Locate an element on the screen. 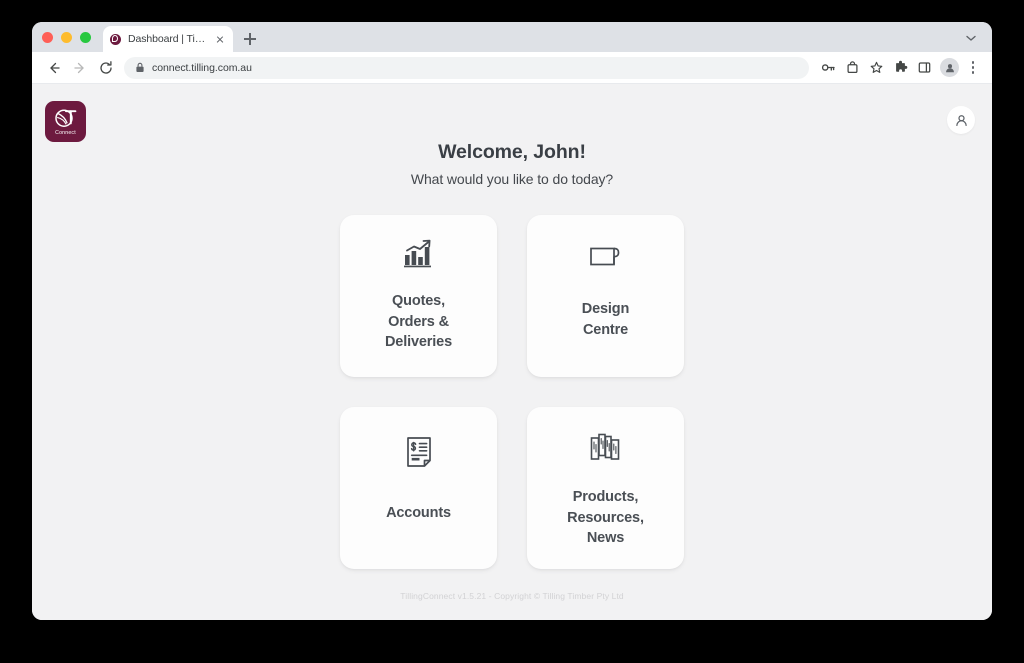 The height and width of the screenshot is (663, 1024). card-quotes-orders-deliveries: Quotes, Orders & Deliveries is located at coordinates (418, 296).